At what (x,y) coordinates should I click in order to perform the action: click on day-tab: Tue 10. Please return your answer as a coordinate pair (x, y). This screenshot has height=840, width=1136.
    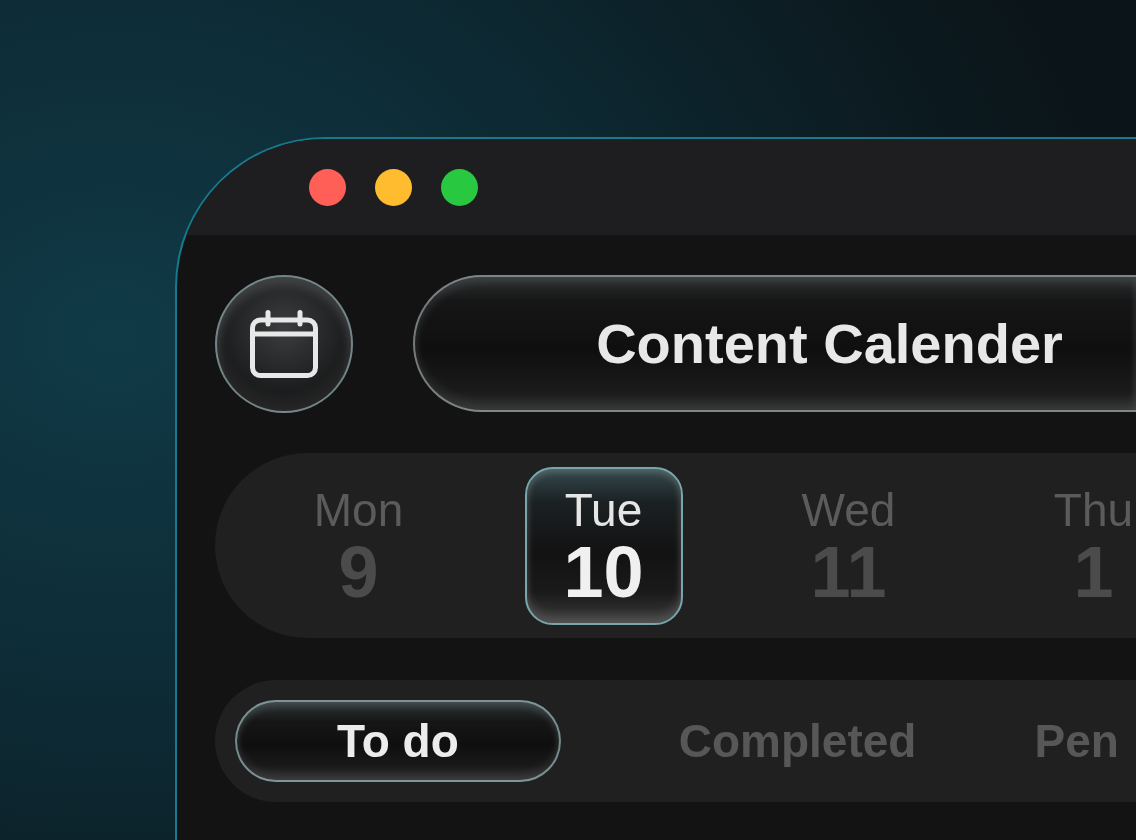
    Looking at the image, I should click on (603, 545).